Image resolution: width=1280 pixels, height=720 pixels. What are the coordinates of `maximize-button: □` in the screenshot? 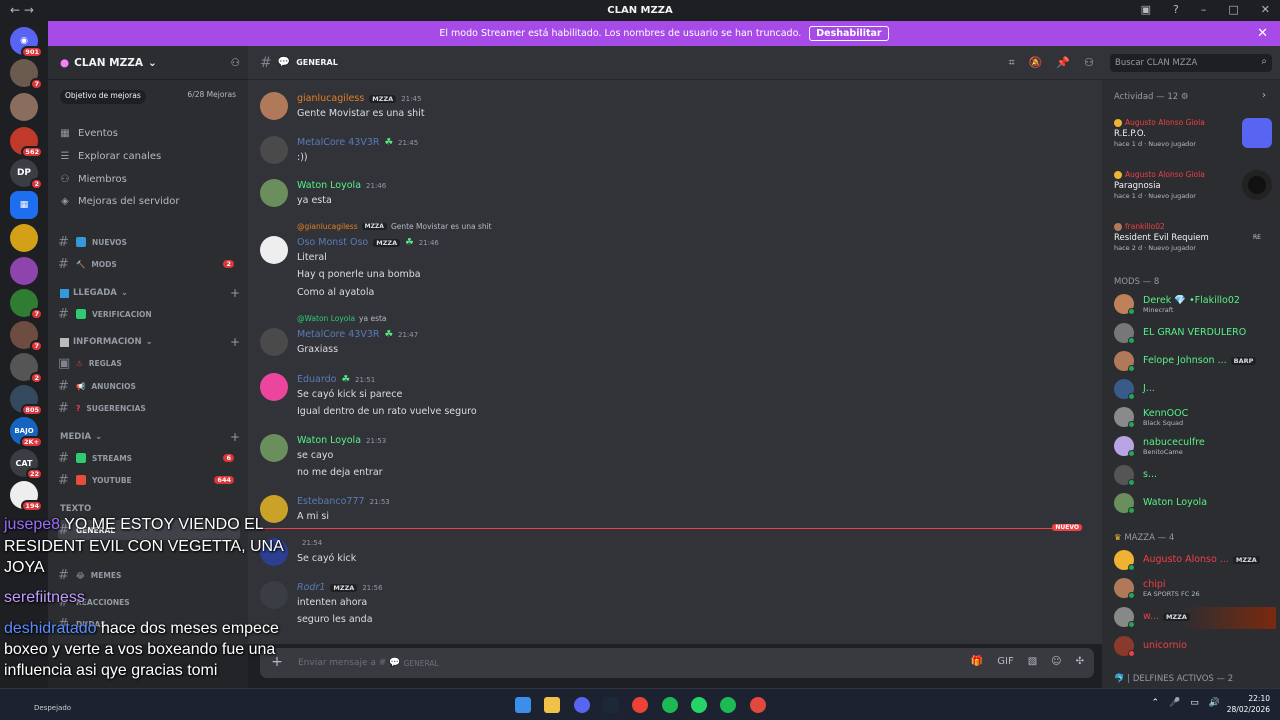 It's located at (1233, 9).